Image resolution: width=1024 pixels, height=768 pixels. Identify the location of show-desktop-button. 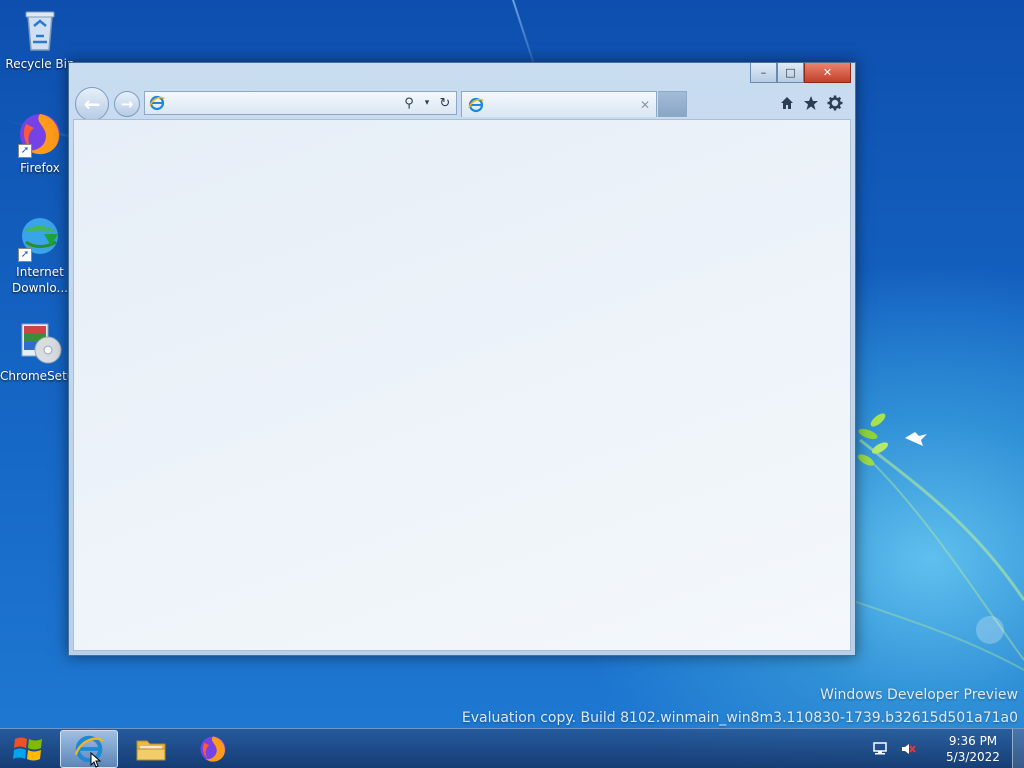
(1018, 748).